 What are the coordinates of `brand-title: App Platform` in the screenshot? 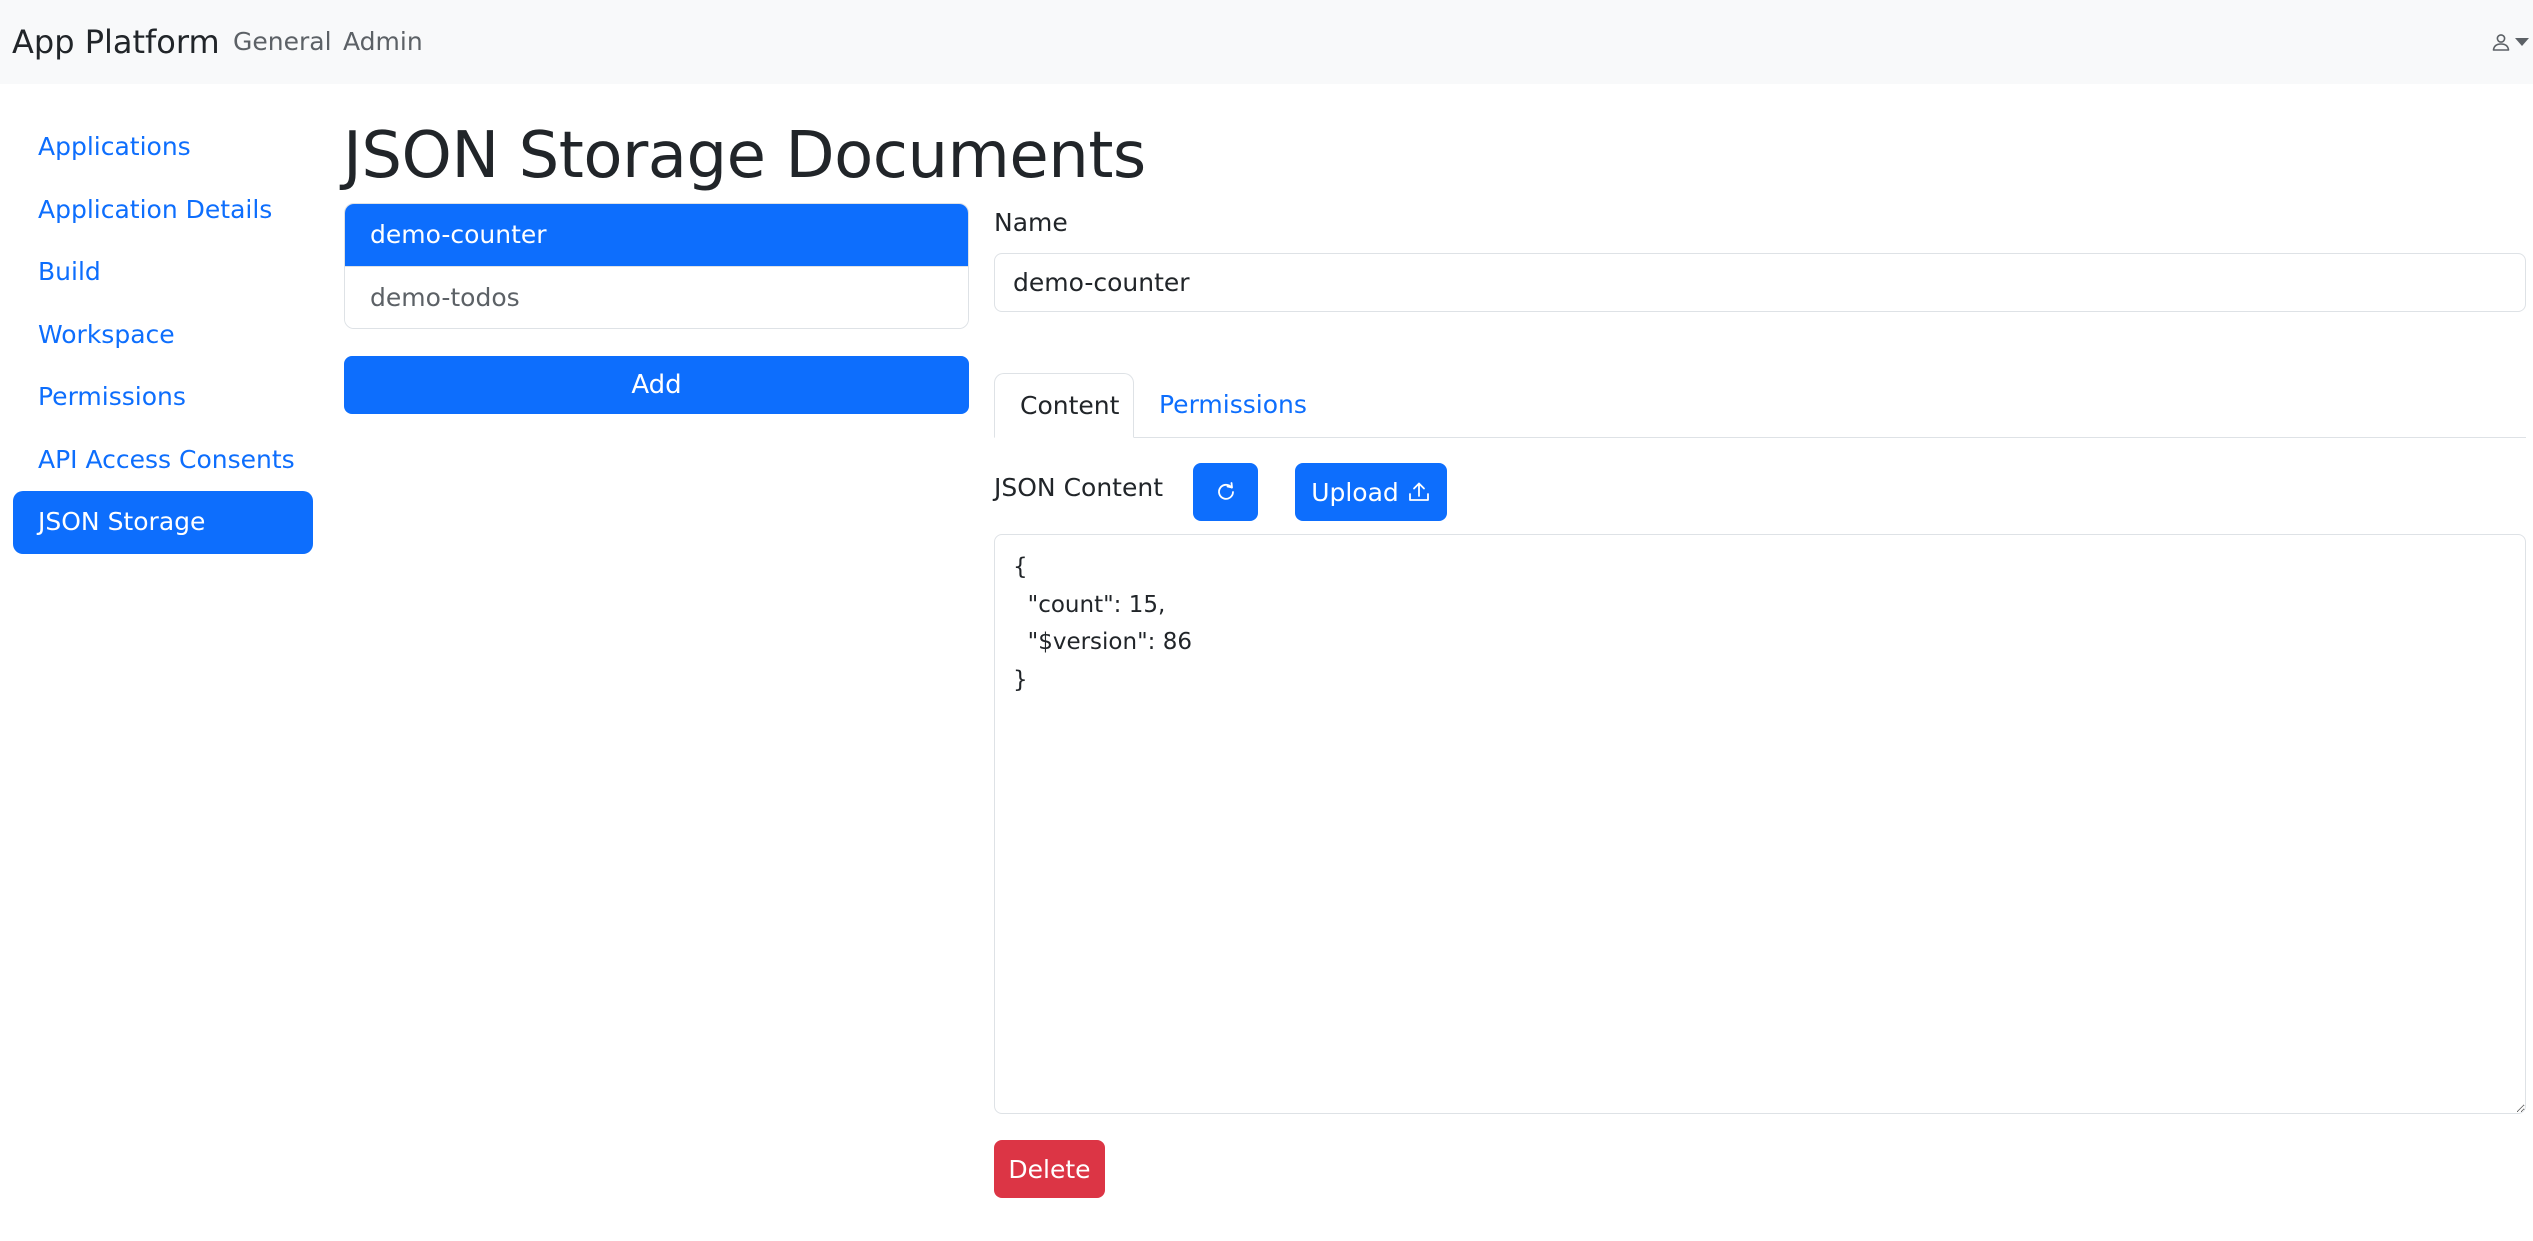 It's located at (116, 42).